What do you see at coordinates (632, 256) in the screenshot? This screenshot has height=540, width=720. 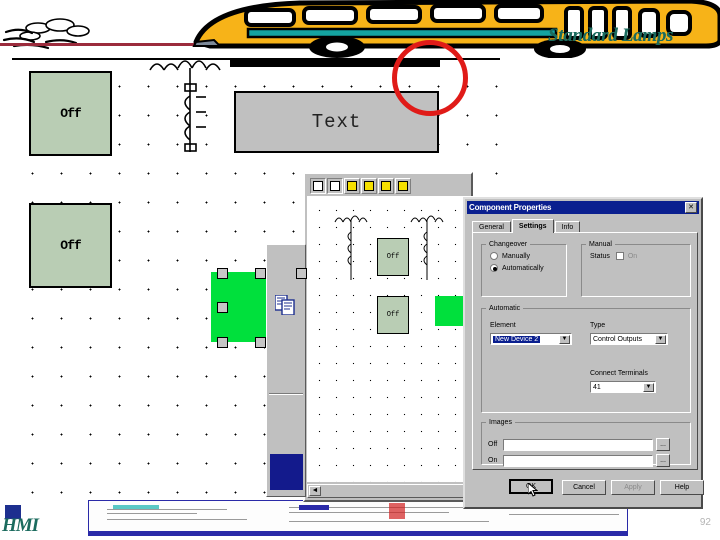 I see `checkbox-on-label: On` at bounding box center [632, 256].